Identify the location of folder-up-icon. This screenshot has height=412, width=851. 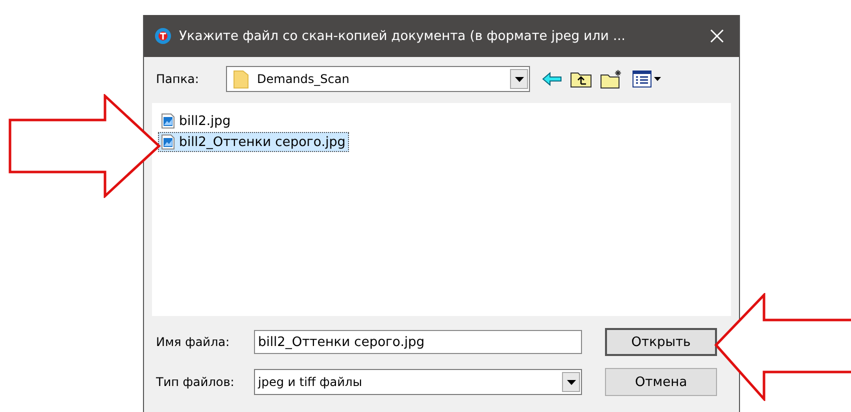
(581, 79).